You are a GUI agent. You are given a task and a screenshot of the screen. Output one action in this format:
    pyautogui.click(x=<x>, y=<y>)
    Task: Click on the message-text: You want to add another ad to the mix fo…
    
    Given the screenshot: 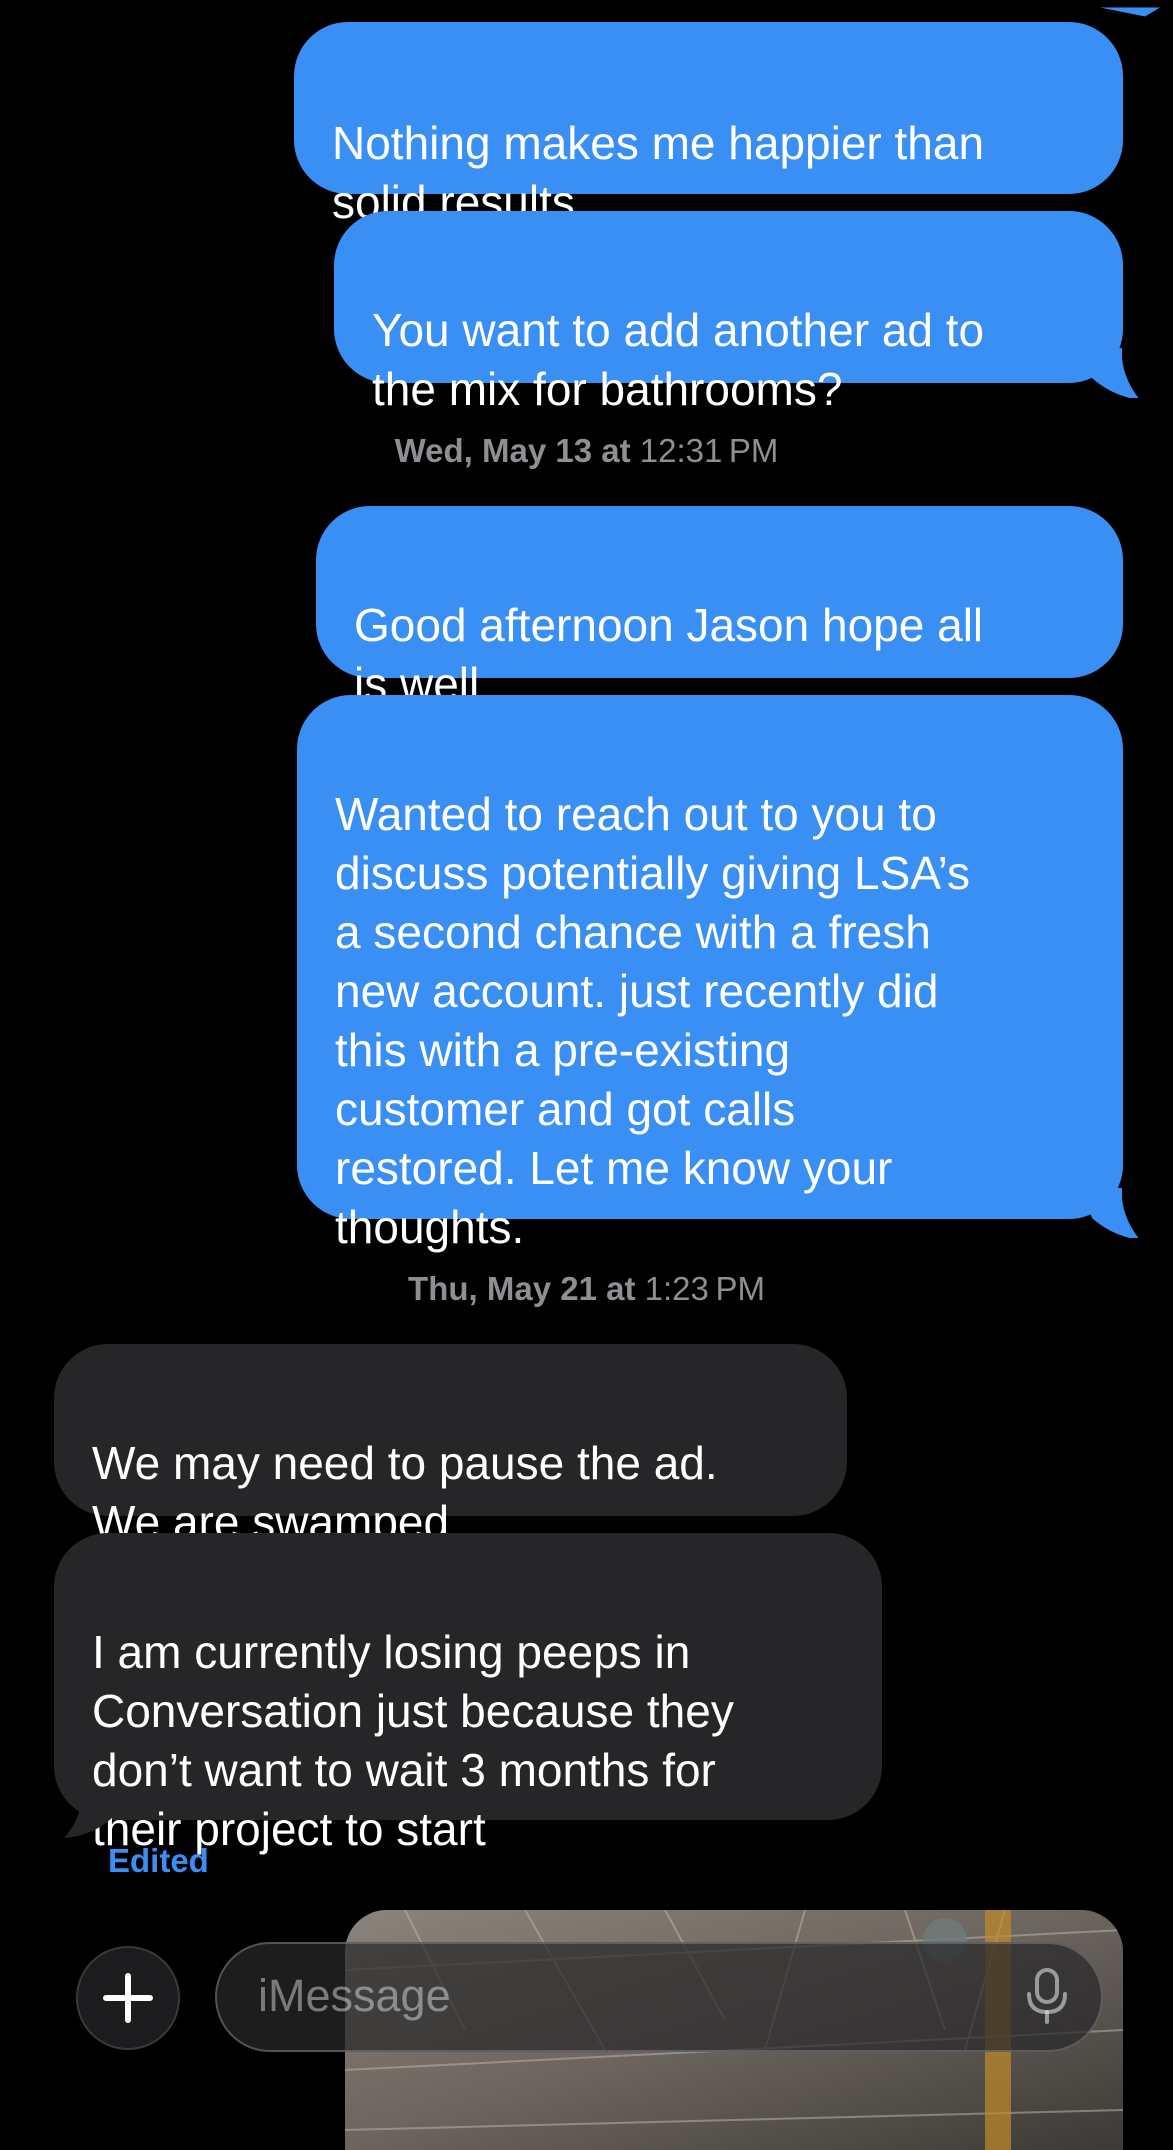 What is the action you would take?
    pyautogui.click(x=678, y=359)
    